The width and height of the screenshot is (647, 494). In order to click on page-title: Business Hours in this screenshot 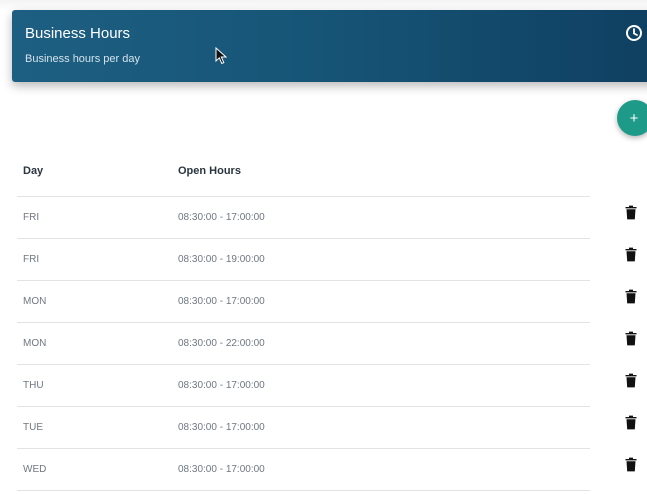, I will do `click(78, 33)`.